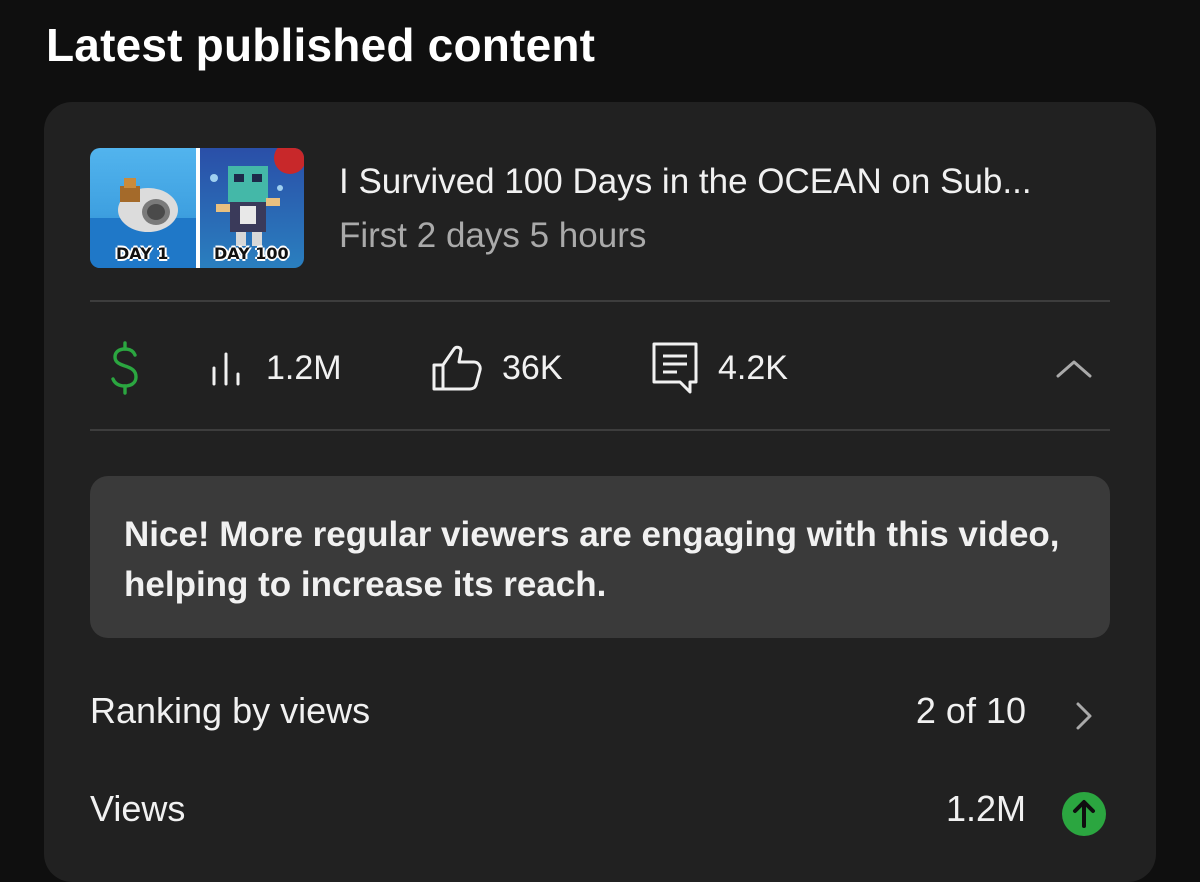 The height and width of the screenshot is (882, 1200). I want to click on metric-label: Views, so click(138, 808).